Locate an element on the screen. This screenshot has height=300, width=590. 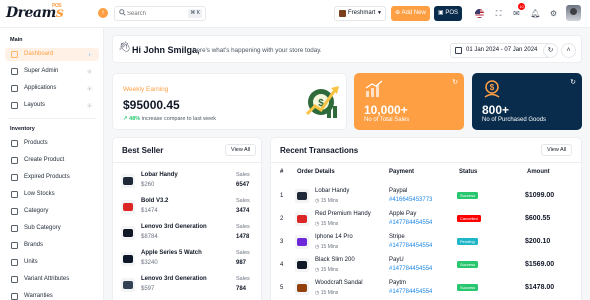
trending-down-icon is located at coordinates (14, 194).